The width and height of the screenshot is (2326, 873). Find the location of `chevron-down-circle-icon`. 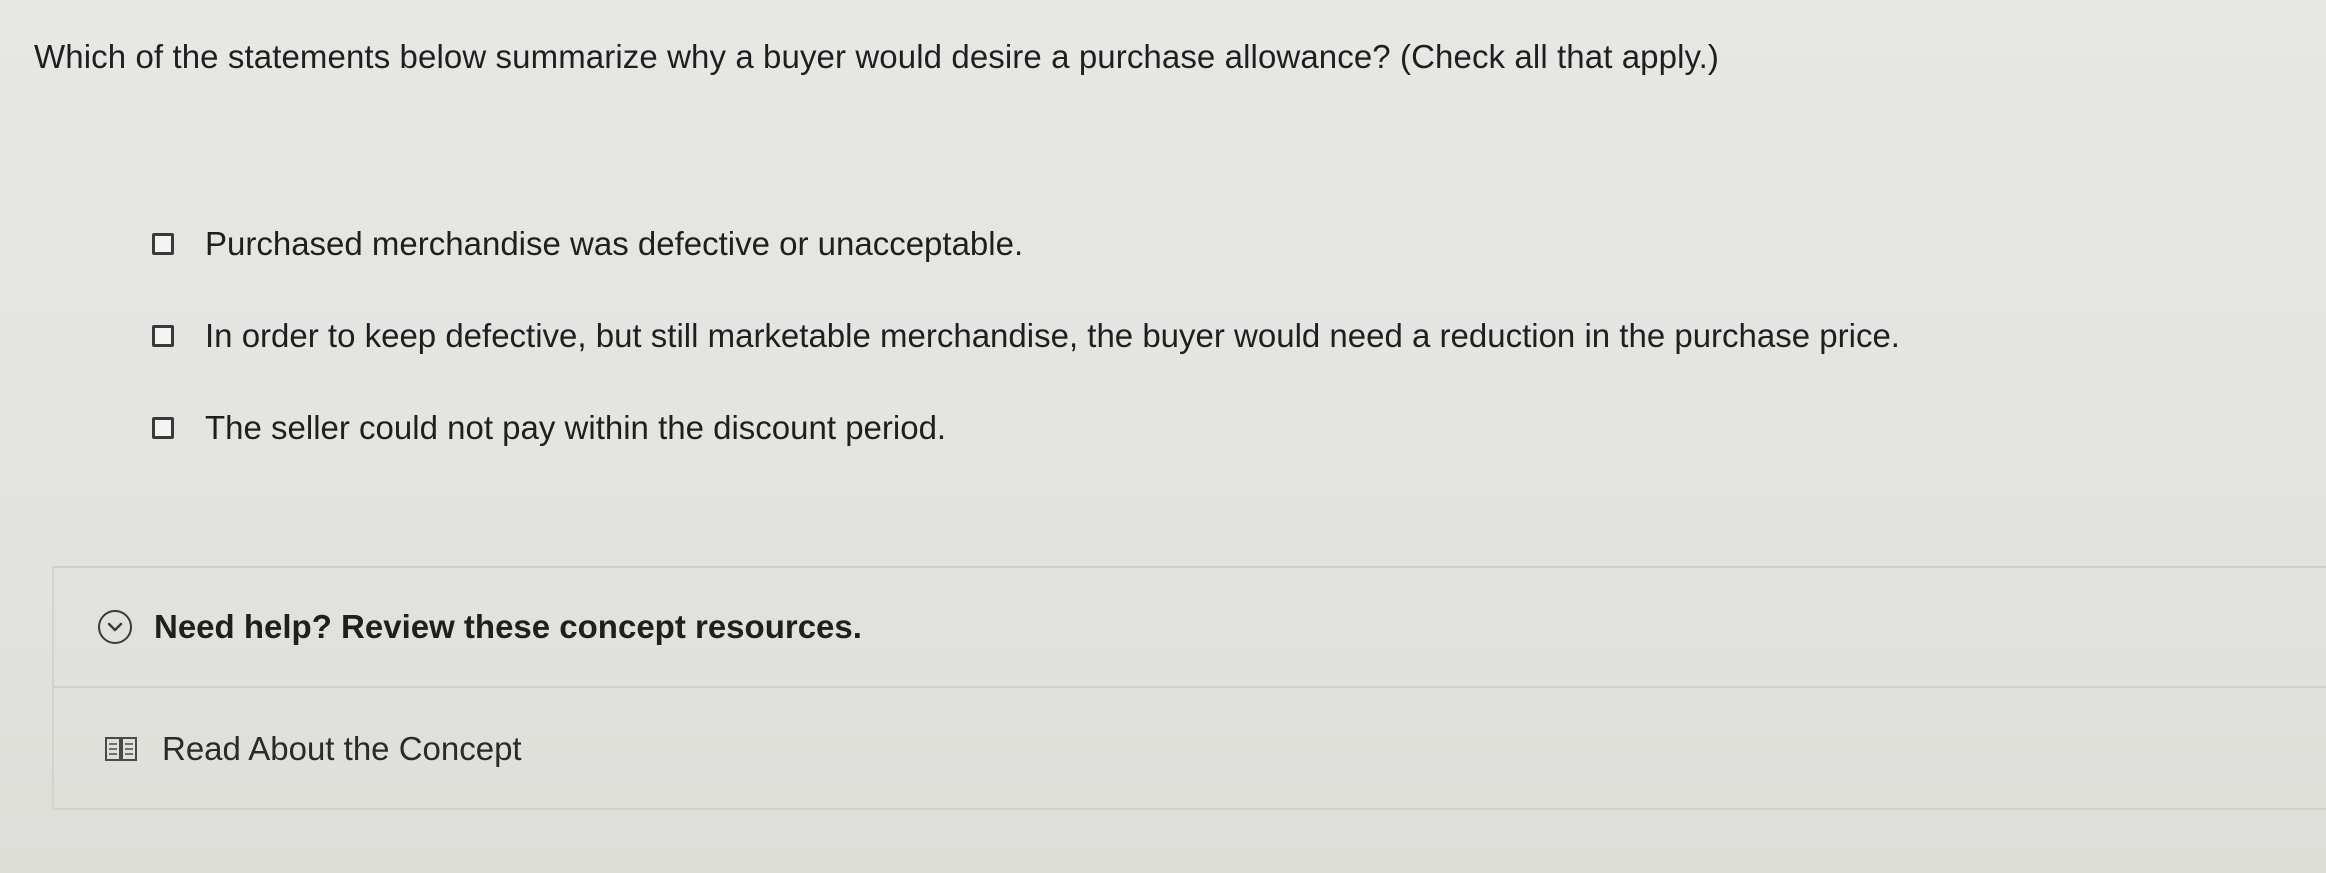

chevron-down-circle-icon is located at coordinates (115, 627).